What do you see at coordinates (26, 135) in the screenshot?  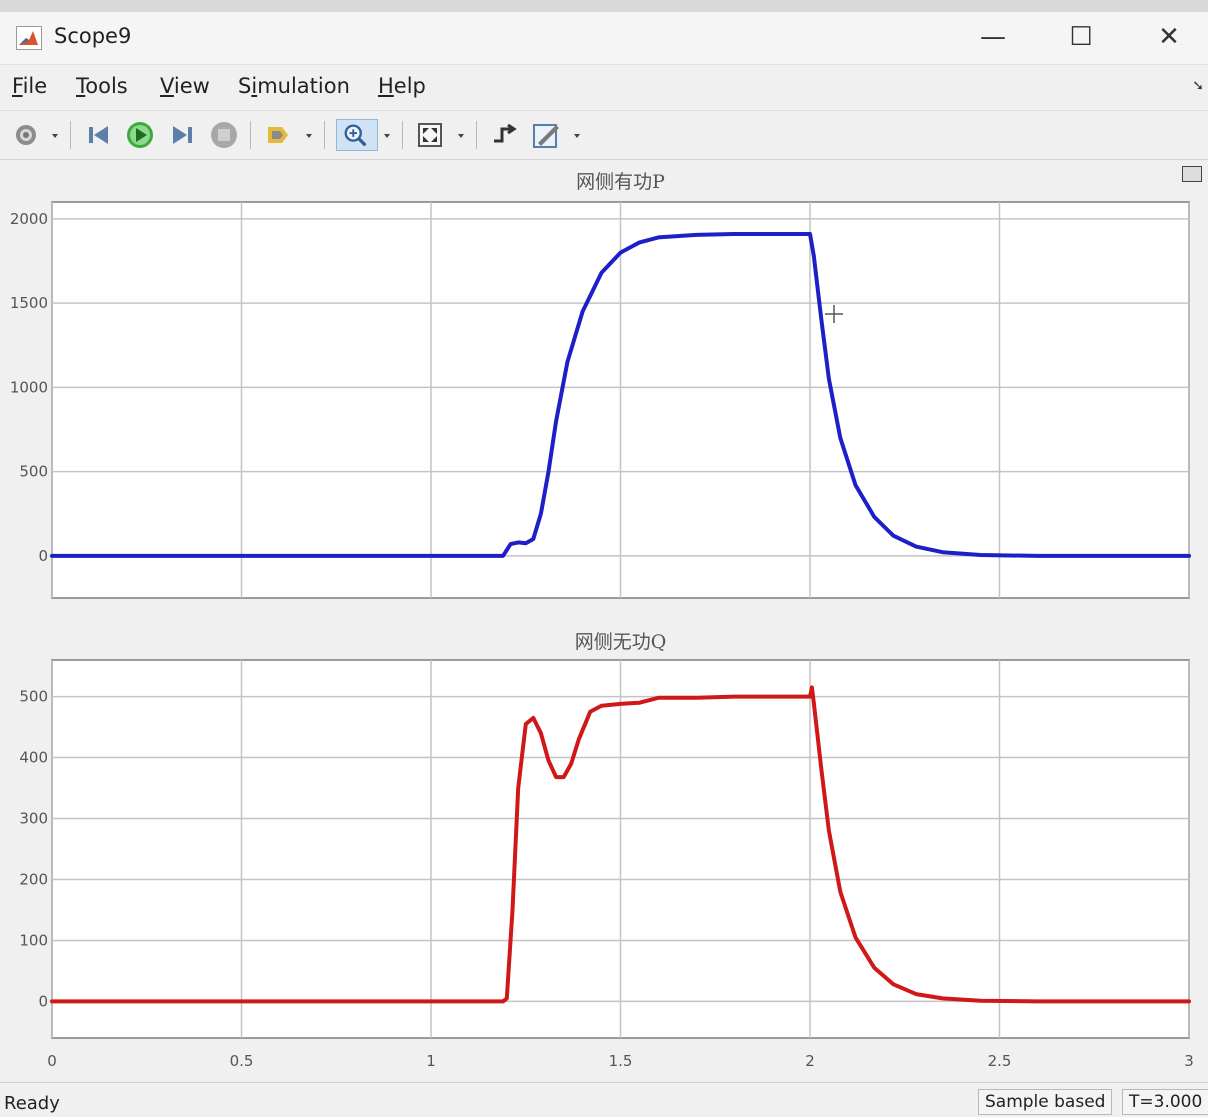 I see `settings-icon` at bounding box center [26, 135].